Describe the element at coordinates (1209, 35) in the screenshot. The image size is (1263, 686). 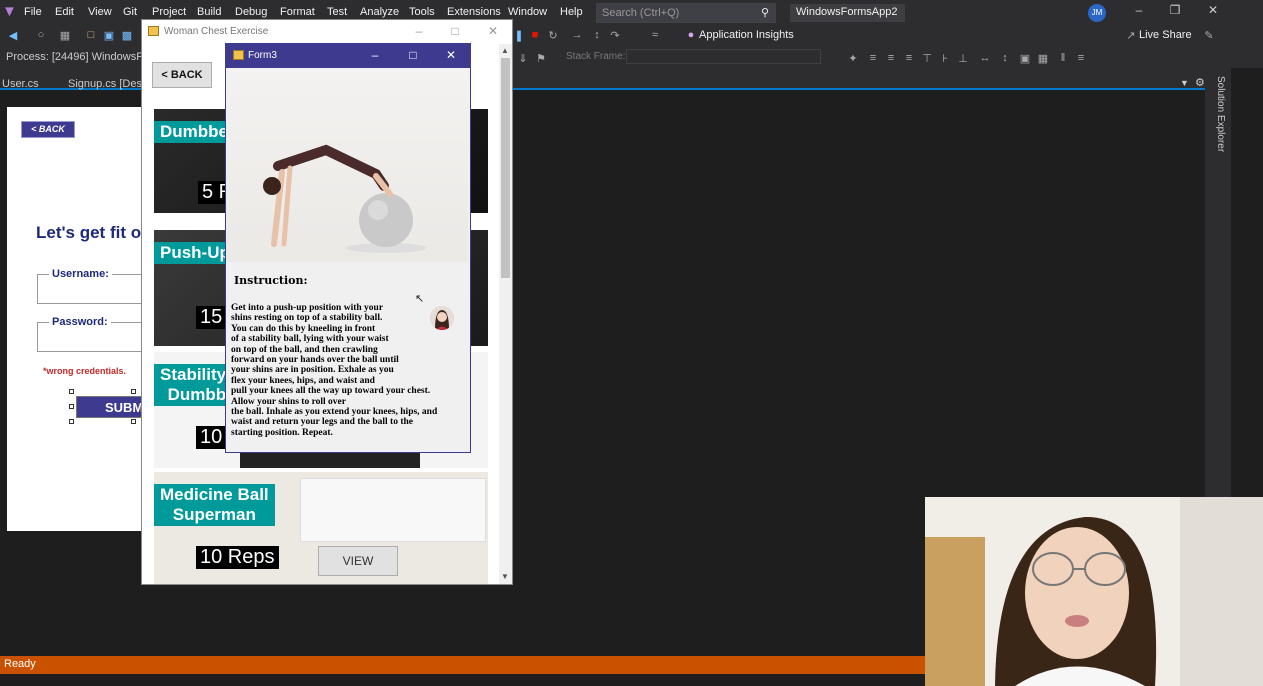
I see `feedback-icon: ✎` at that location.